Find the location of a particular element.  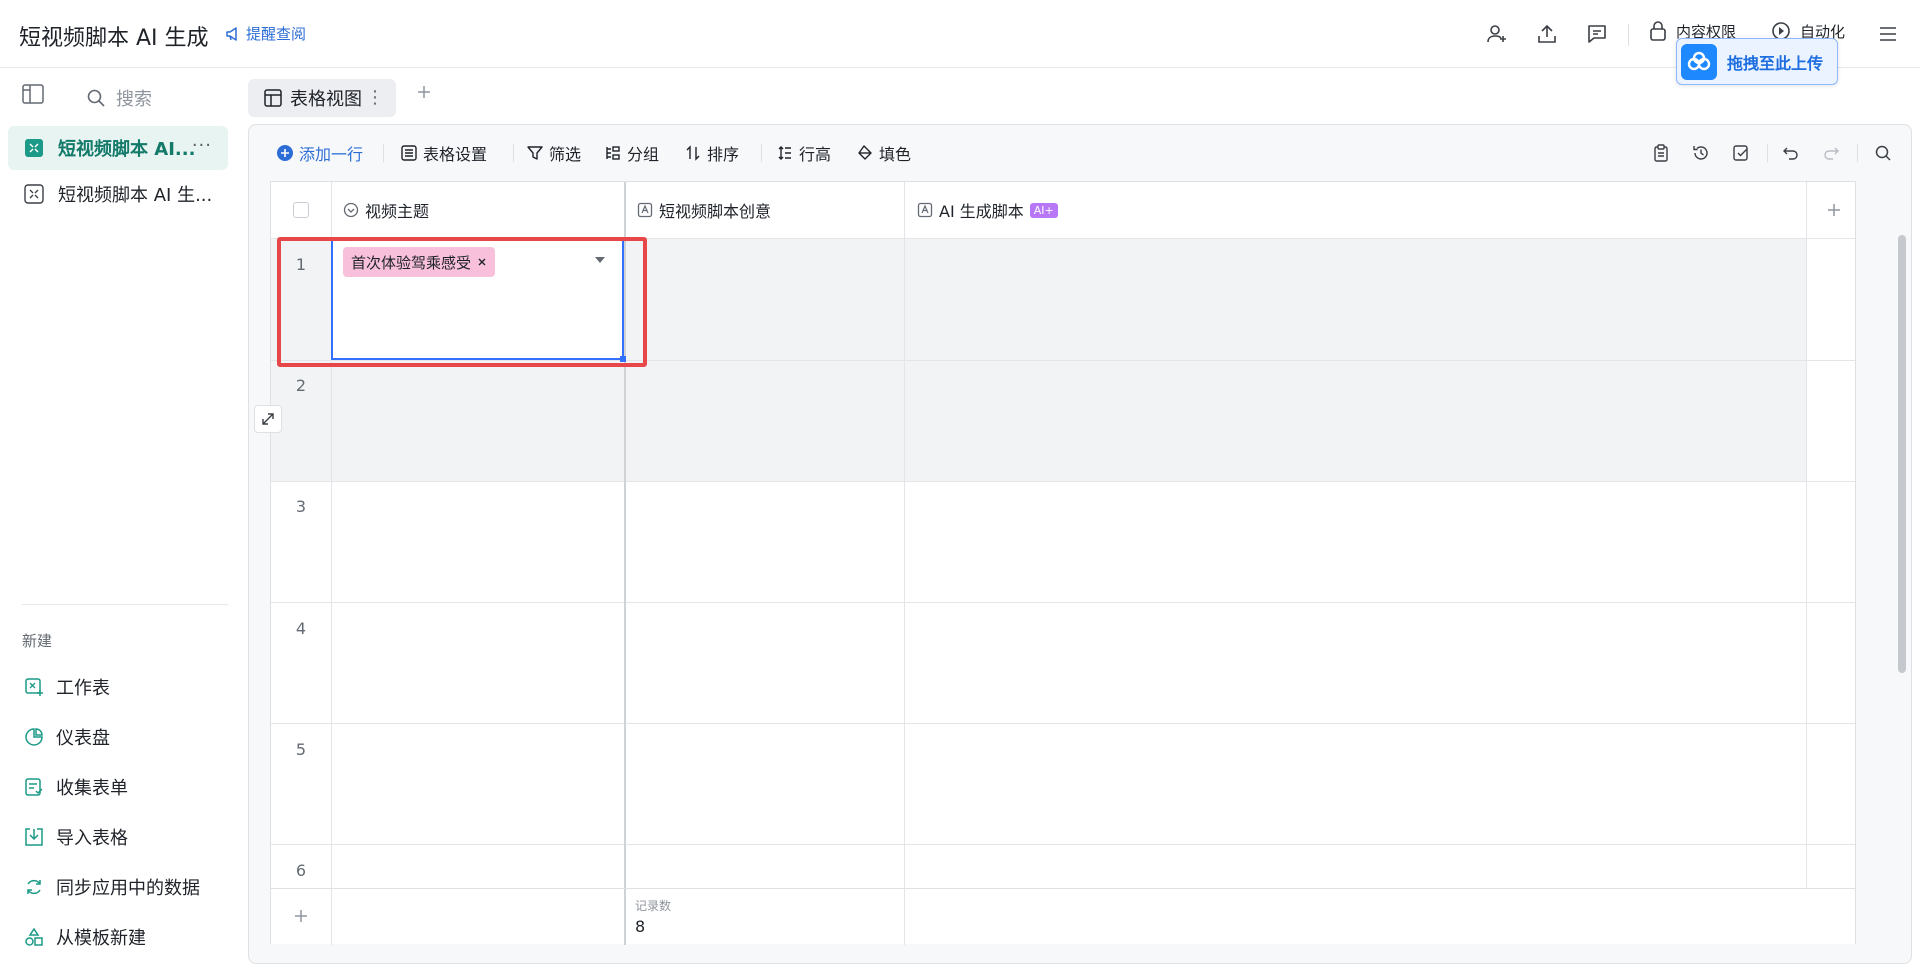

remind-link: 提醒查阅 is located at coordinates (265, 33).